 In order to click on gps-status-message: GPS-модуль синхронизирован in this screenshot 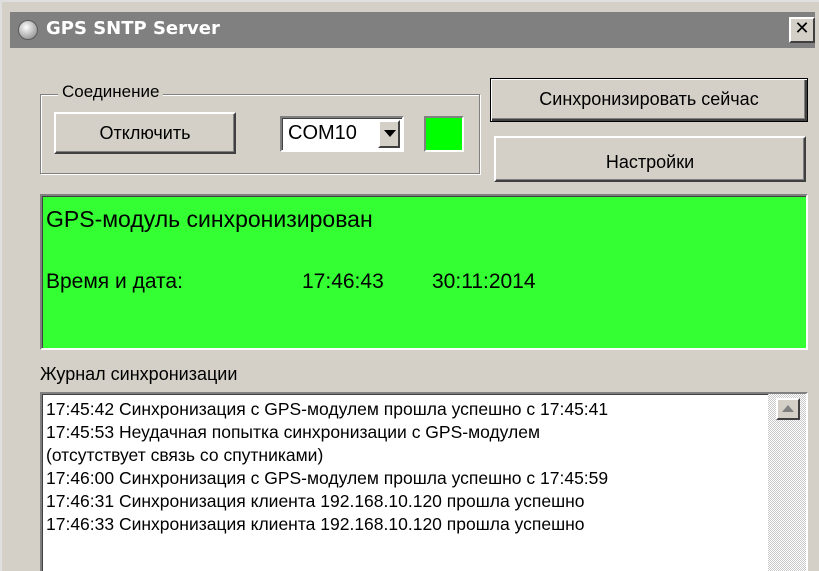, I will do `click(209, 219)`.